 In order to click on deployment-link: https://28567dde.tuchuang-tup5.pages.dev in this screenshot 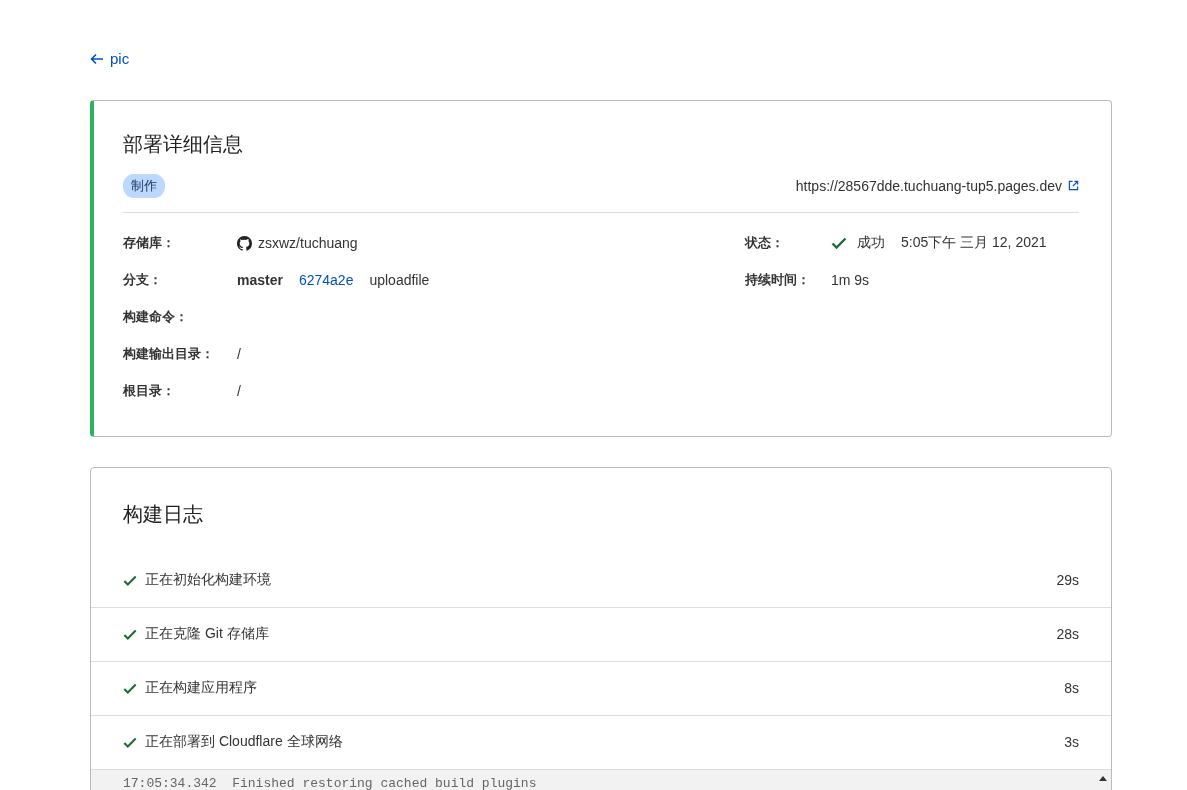, I will do `click(937, 185)`.